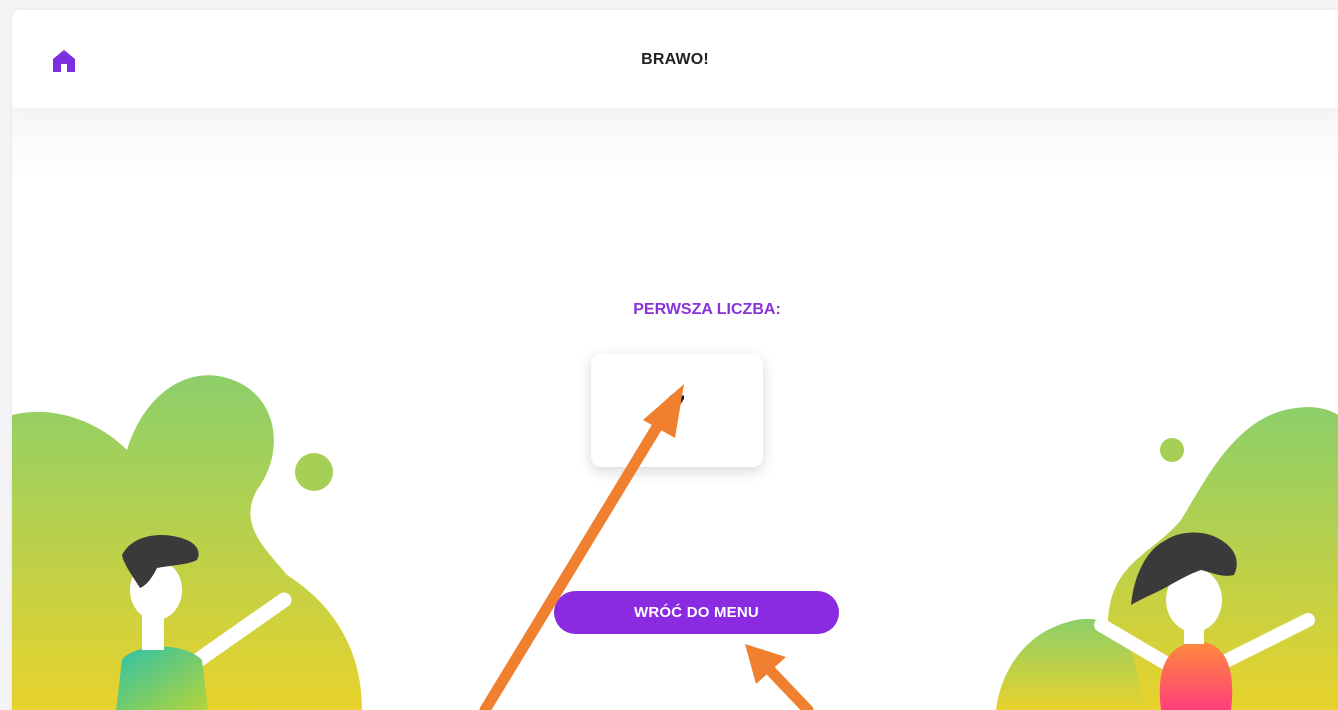 This screenshot has width=1338, height=710. Describe the element at coordinates (677, 406) in the screenshot. I see `number-value: 7` at that location.